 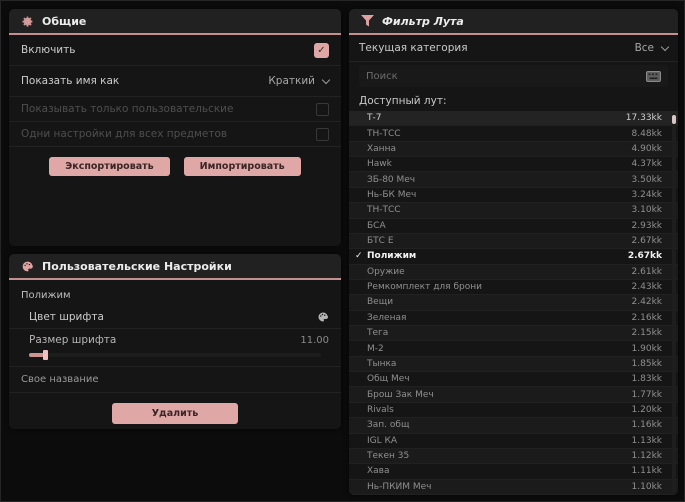 What do you see at coordinates (513, 472) in the screenshot?
I see `loot-row: ✓ Хава 1.11kk` at bounding box center [513, 472].